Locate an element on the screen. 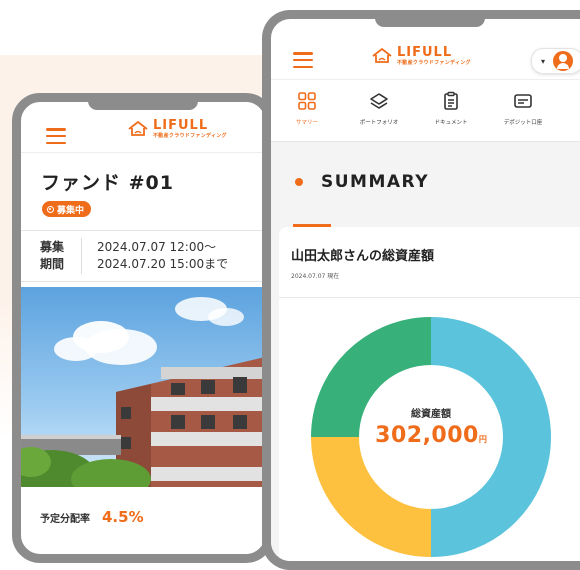 The image size is (580, 570). tab-deposit-account: デポジット口座 is located at coordinates (523, 111).